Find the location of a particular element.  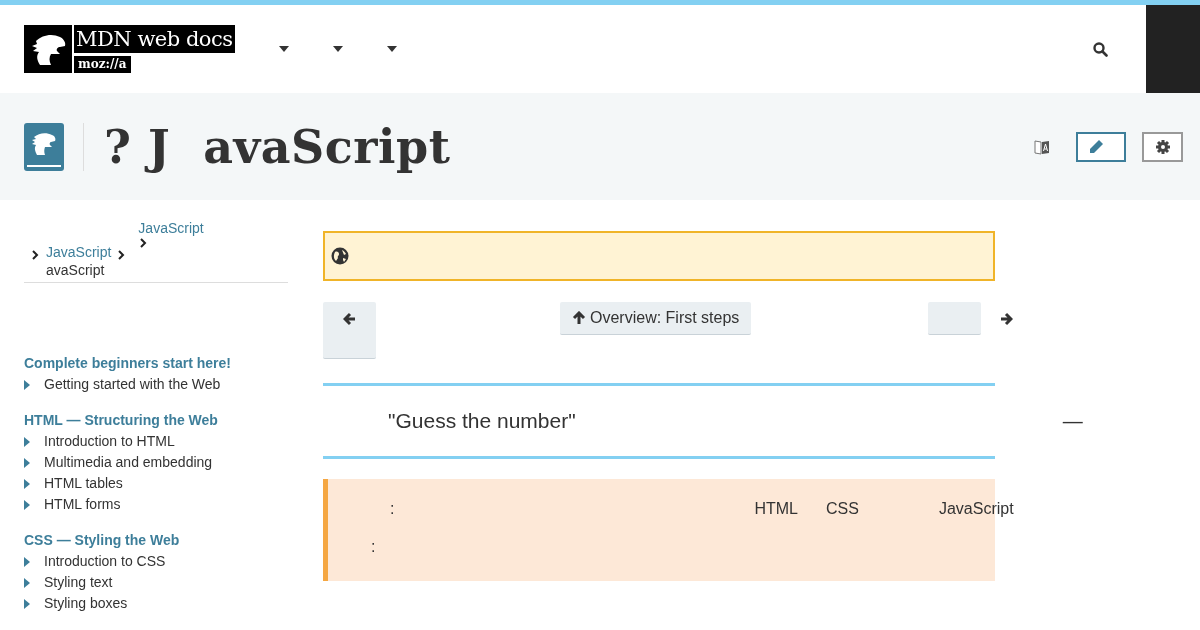

sidebar-item: Getting started with the Web is located at coordinates (132, 384).